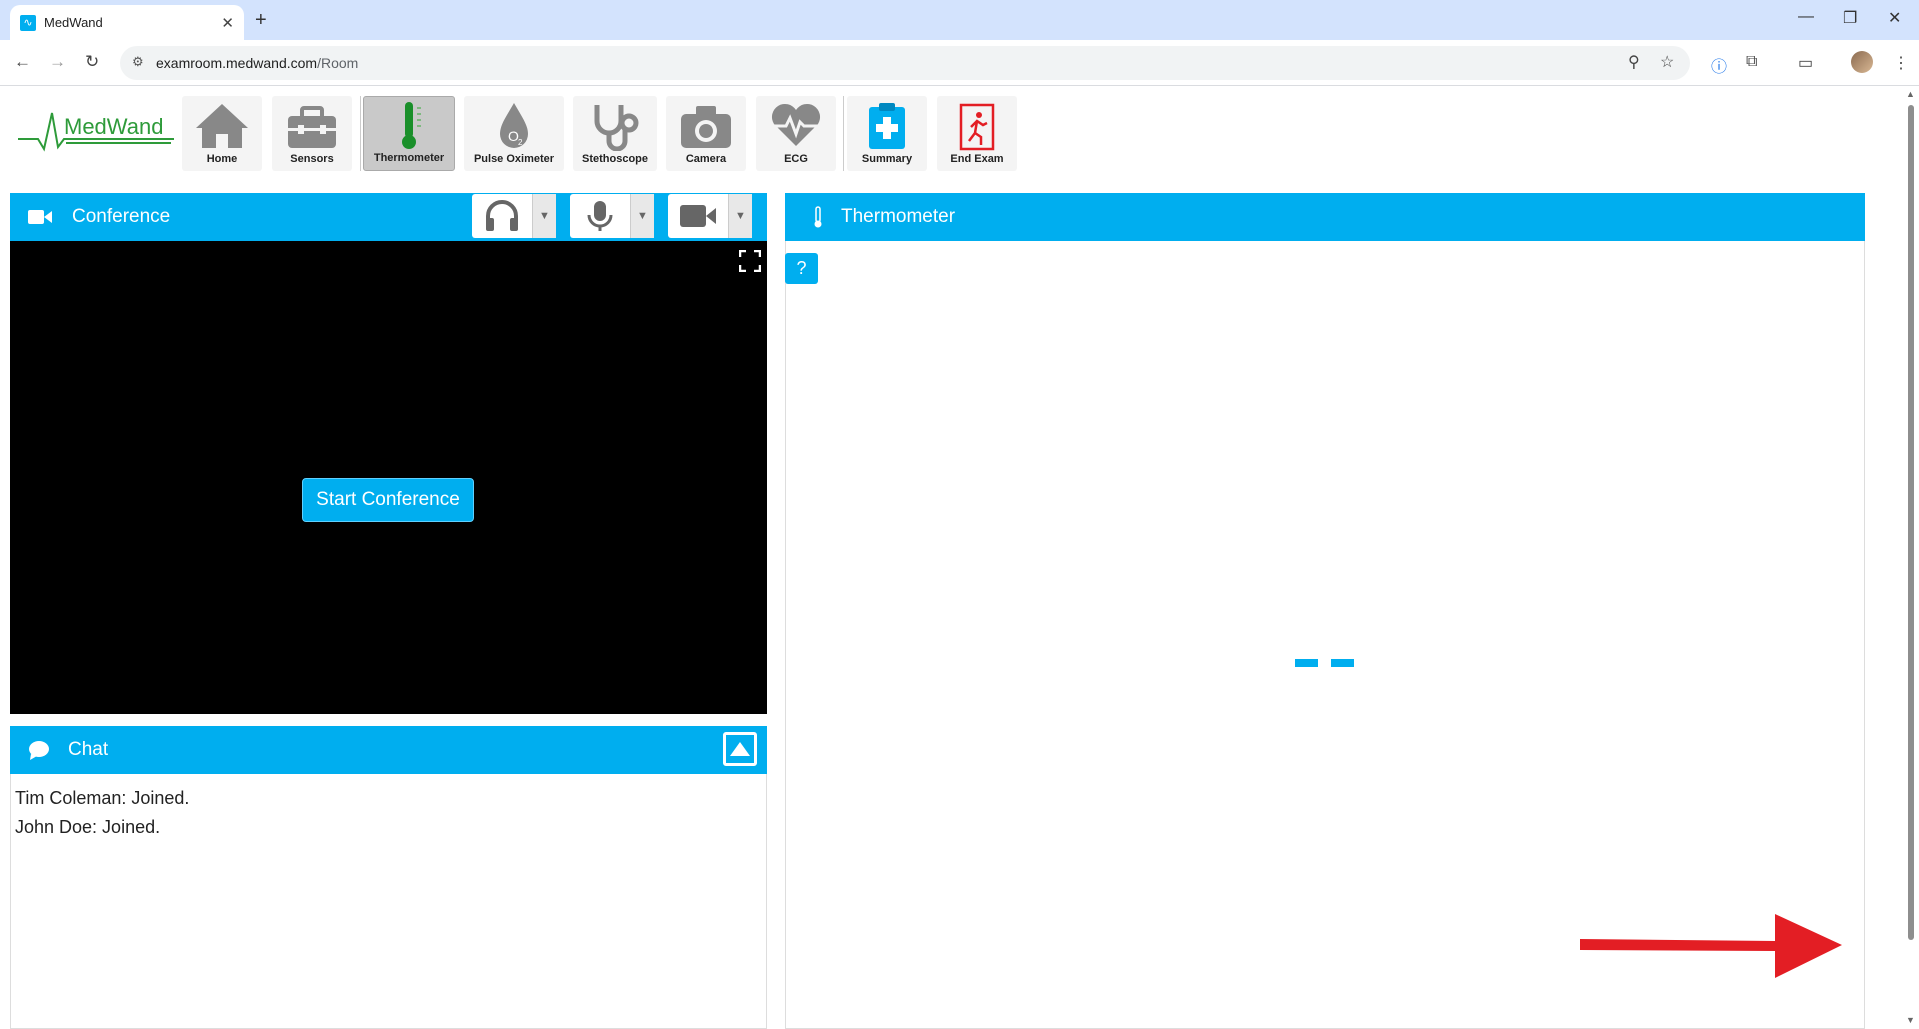 This screenshot has width=1919, height=1029. I want to click on microphone-select: ▼, so click(612, 216).